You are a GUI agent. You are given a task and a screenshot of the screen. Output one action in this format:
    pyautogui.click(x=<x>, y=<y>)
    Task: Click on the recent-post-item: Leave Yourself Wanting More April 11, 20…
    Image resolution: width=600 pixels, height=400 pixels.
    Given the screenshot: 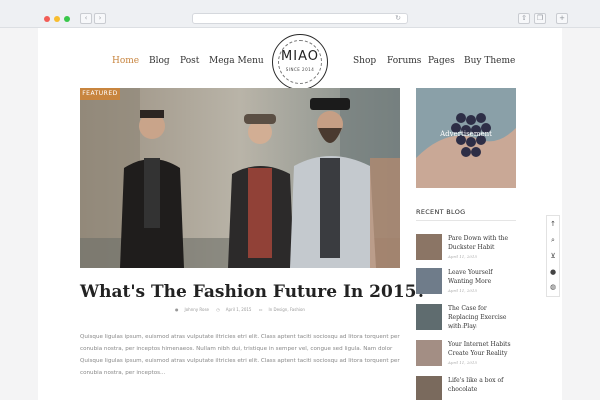 What is the action you would take?
    pyautogui.click(x=466, y=283)
    